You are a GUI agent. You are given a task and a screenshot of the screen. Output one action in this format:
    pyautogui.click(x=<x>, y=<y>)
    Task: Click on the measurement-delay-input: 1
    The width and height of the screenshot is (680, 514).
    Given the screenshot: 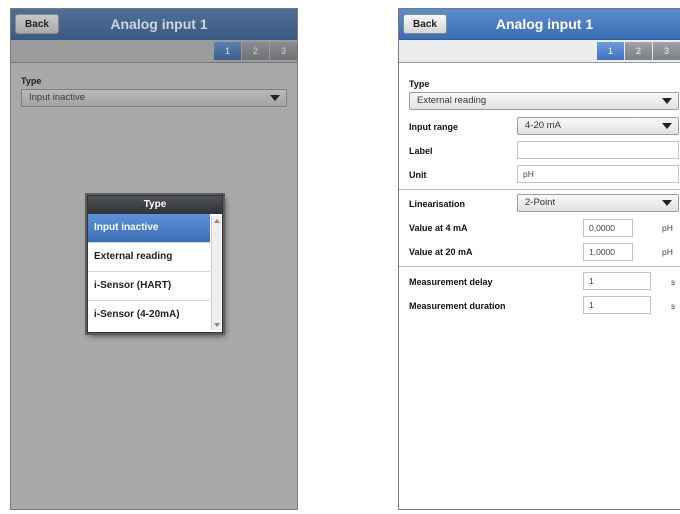 What is the action you would take?
    pyautogui.click(x=617, y=281)
    